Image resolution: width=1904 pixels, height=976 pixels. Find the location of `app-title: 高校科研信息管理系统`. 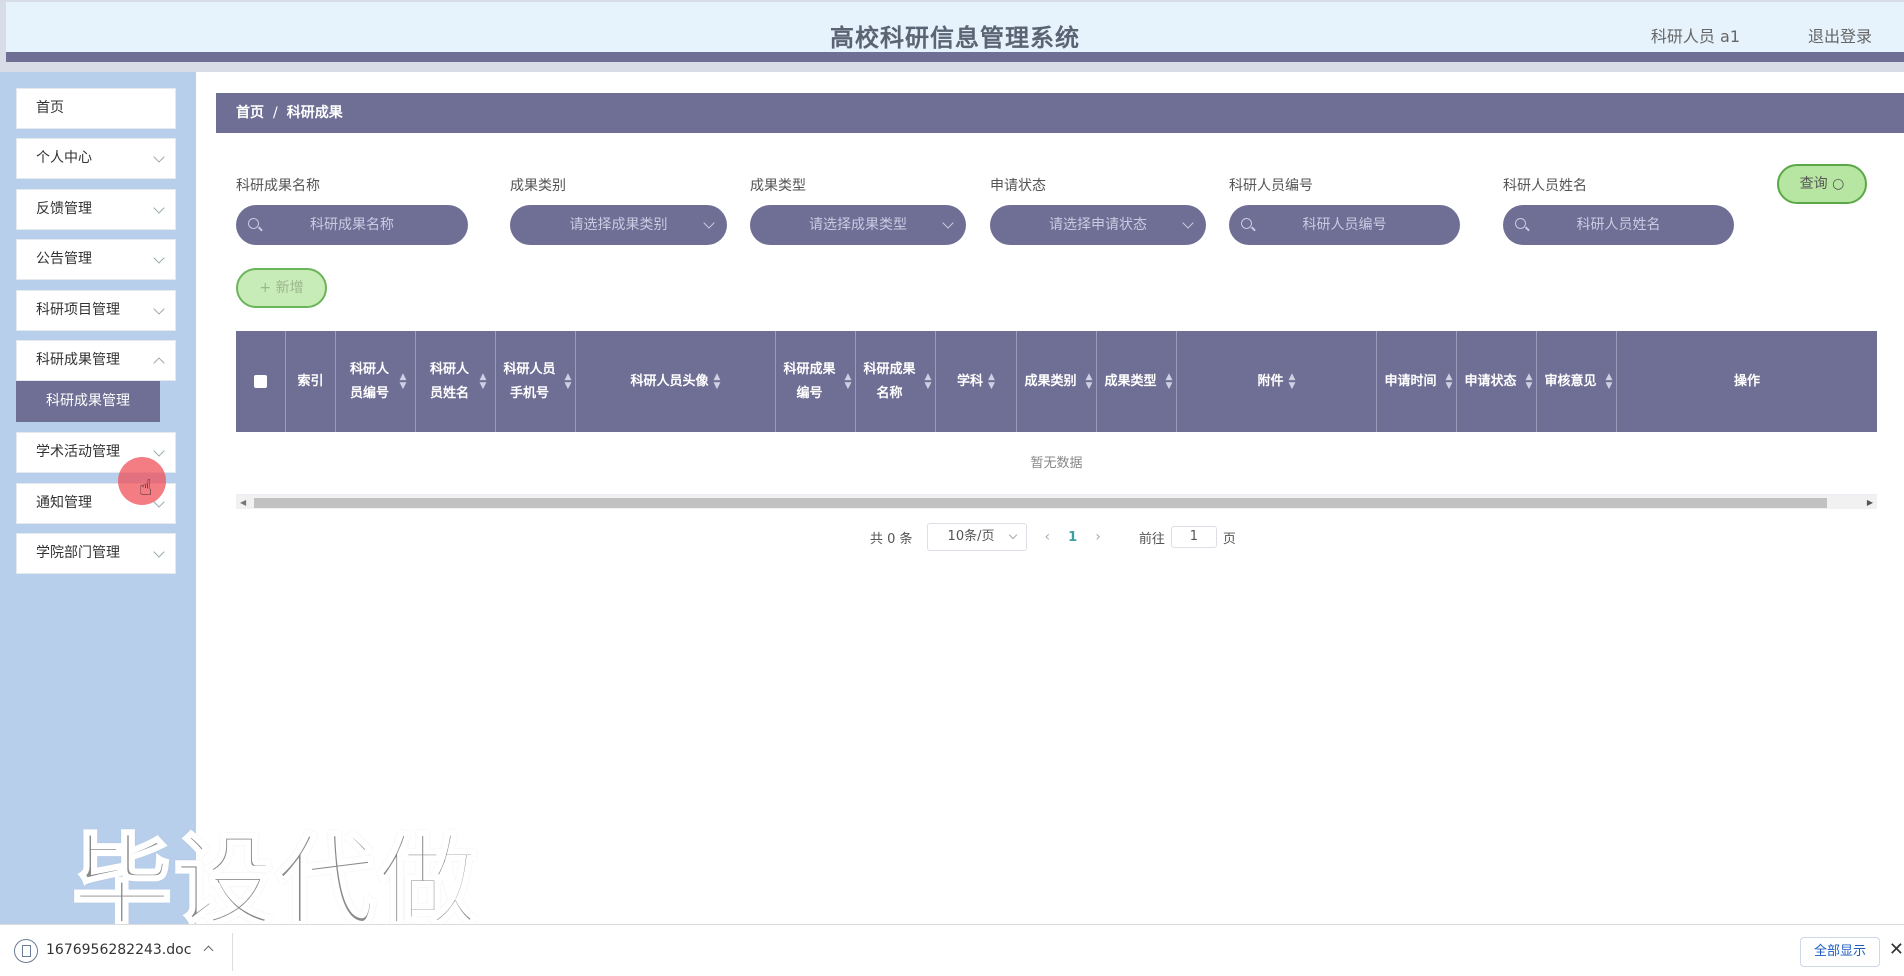

app-title: 高校科研信息管理系统 is located at coordinates (955, 38).